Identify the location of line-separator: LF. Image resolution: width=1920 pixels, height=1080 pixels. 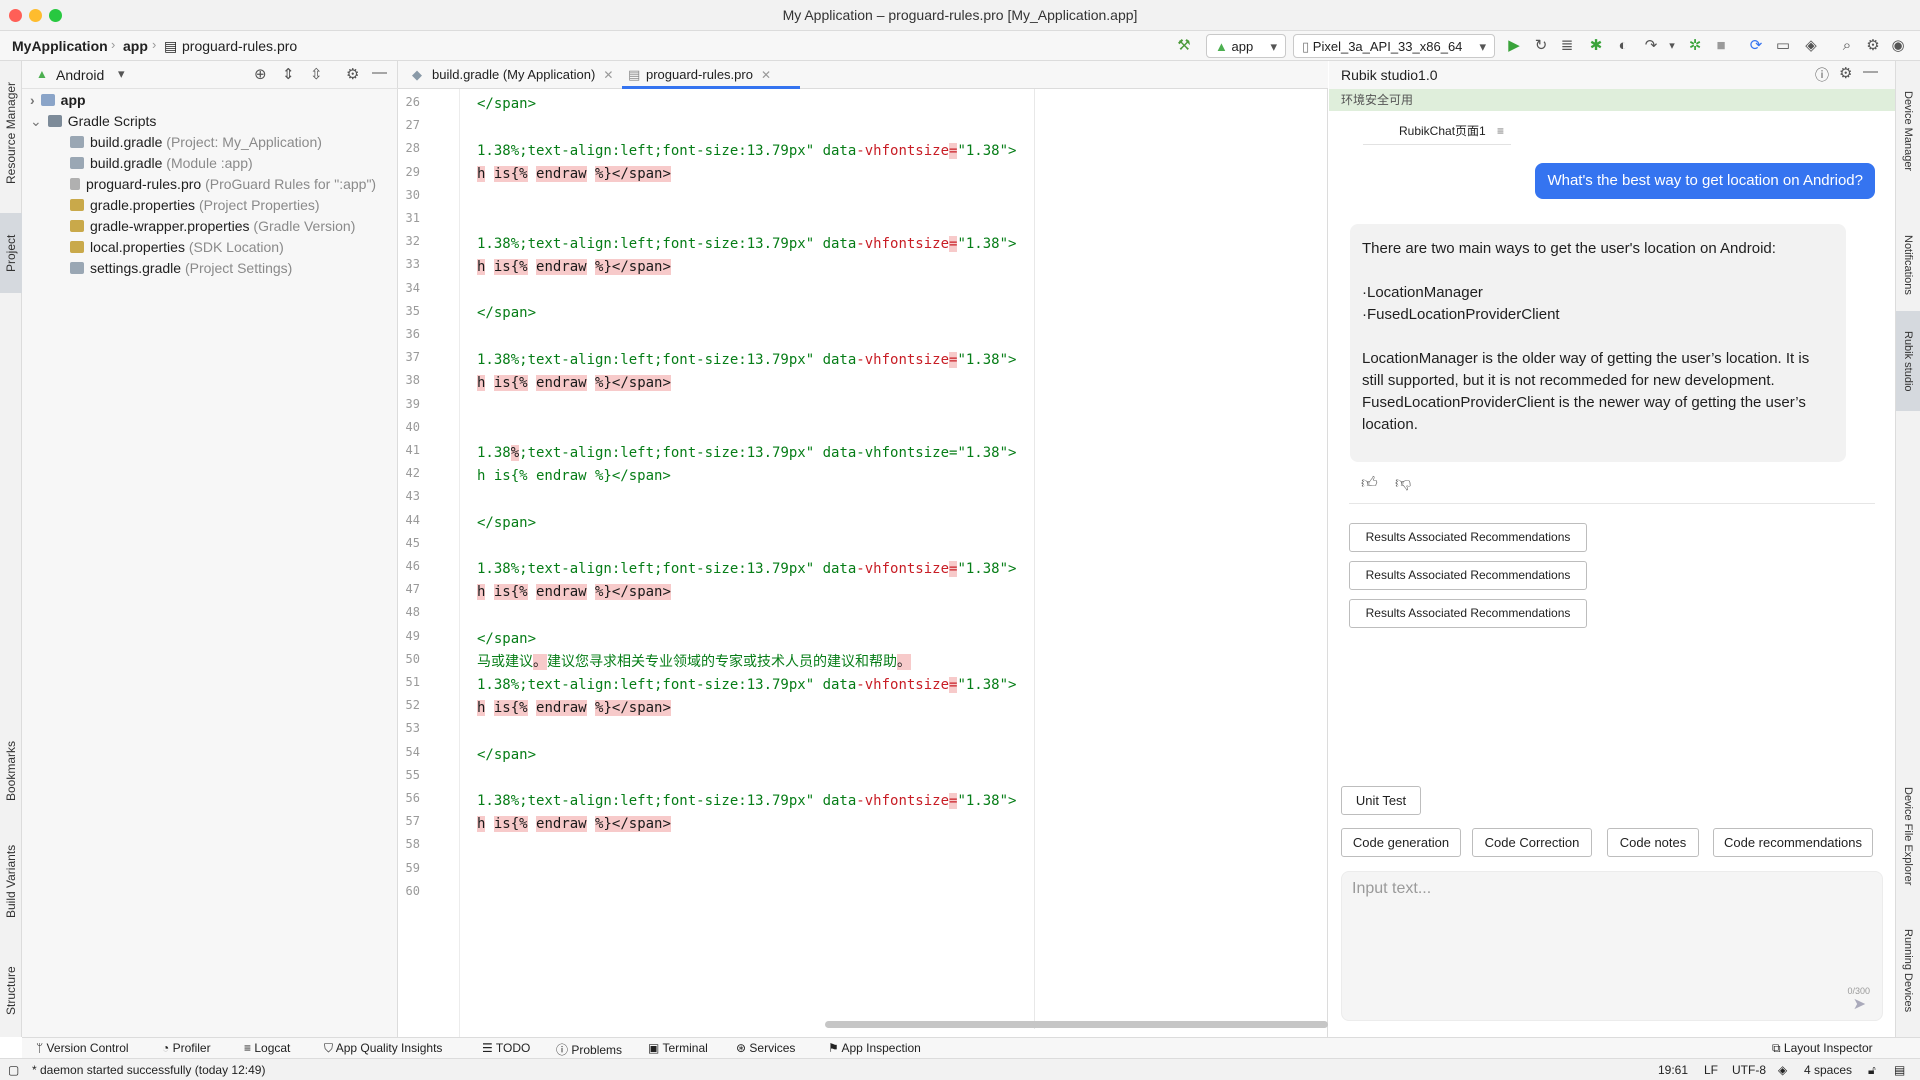
(1711, 1070).